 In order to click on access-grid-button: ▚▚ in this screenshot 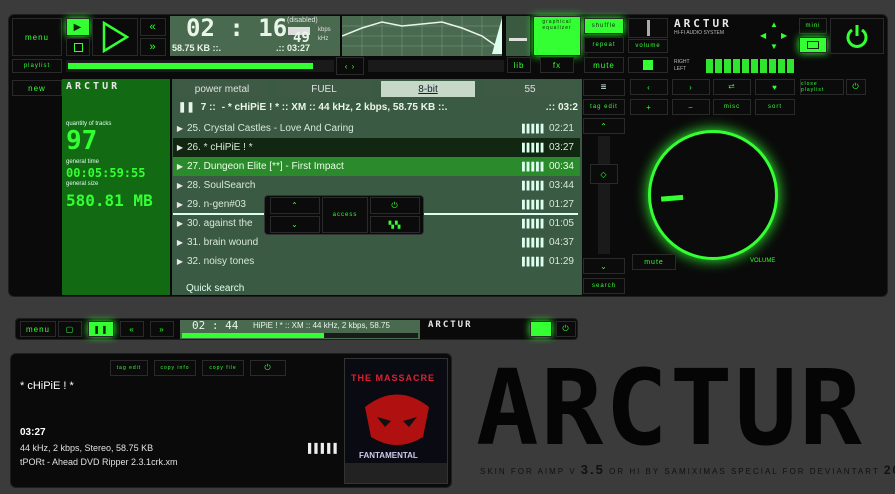, I will do `click(395, 224)`.